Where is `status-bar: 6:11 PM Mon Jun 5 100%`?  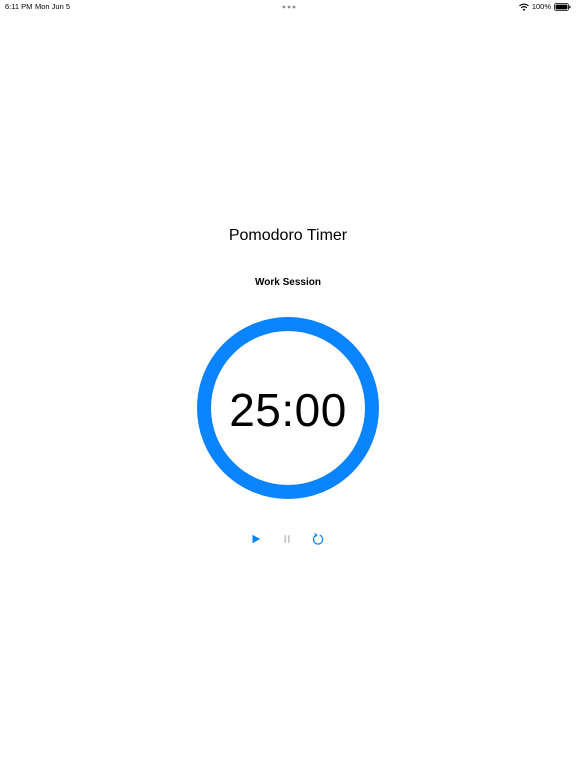 status-bar: 6:11 PM Mon Jun 5 100% is located at coordinates (288, 7).